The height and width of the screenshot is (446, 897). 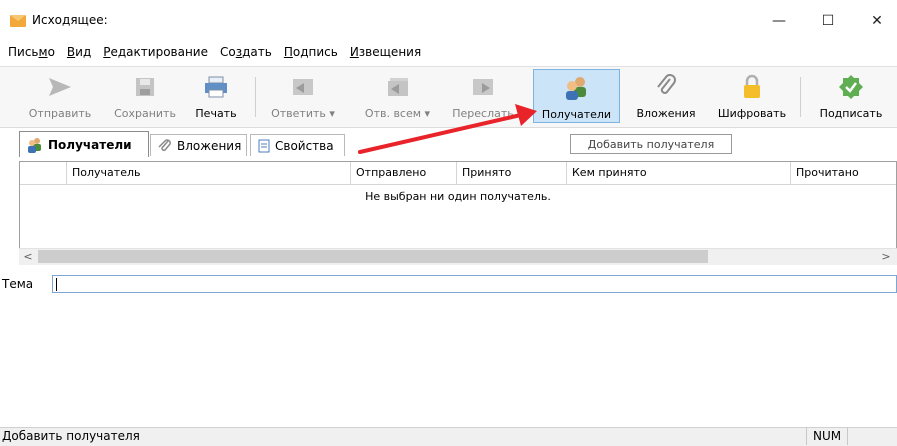 What do you see at coordinates (79, 52) in the screenshot?
I see `menu-view: Вид` at bounding box center [79, 52].